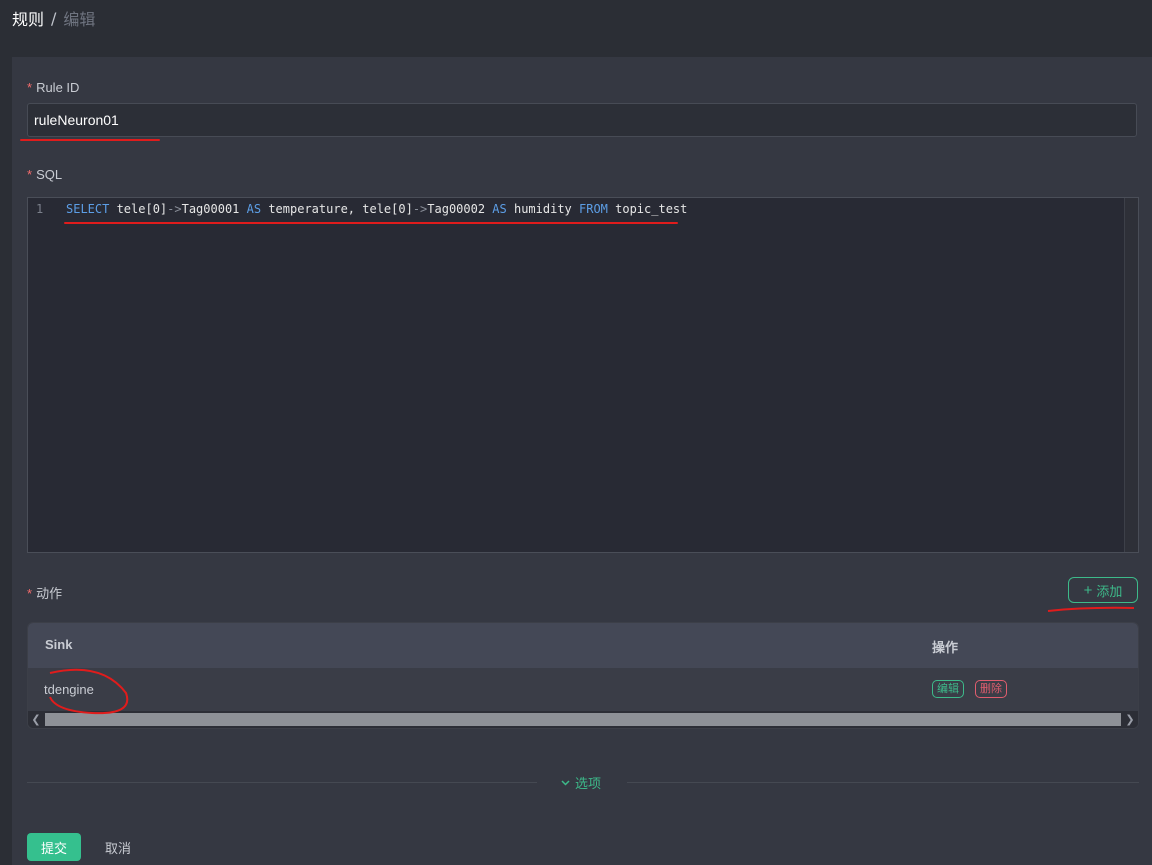  What do you see at coordinates (948, 689) in the screenshot?
I see `edit-action-button: 编辑` at bounding box center [948, 689].